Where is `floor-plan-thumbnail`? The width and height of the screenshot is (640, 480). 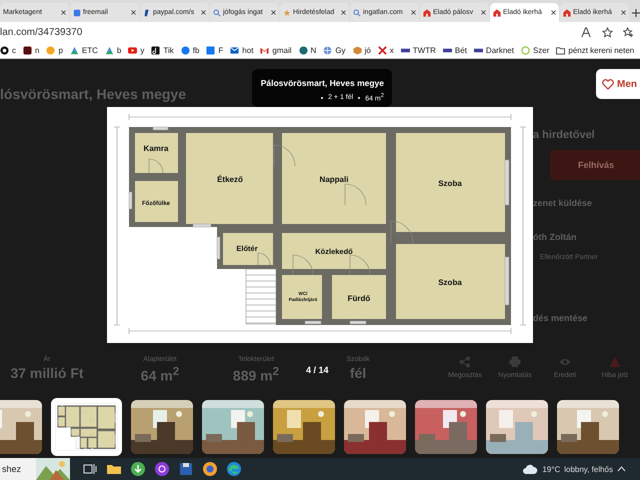 floor-plan-thumbnail is located at coordinates (86, 427).